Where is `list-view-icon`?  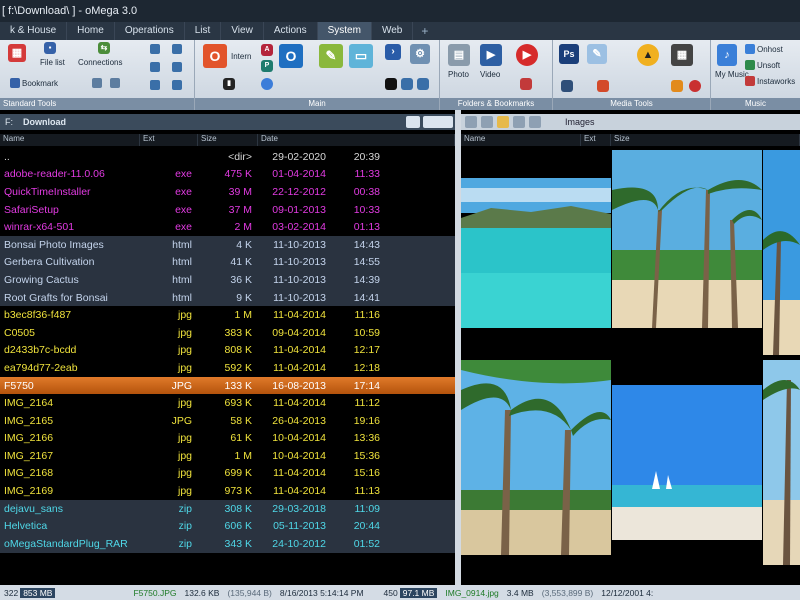
list-view-icon is located at coordinates (519, 122).